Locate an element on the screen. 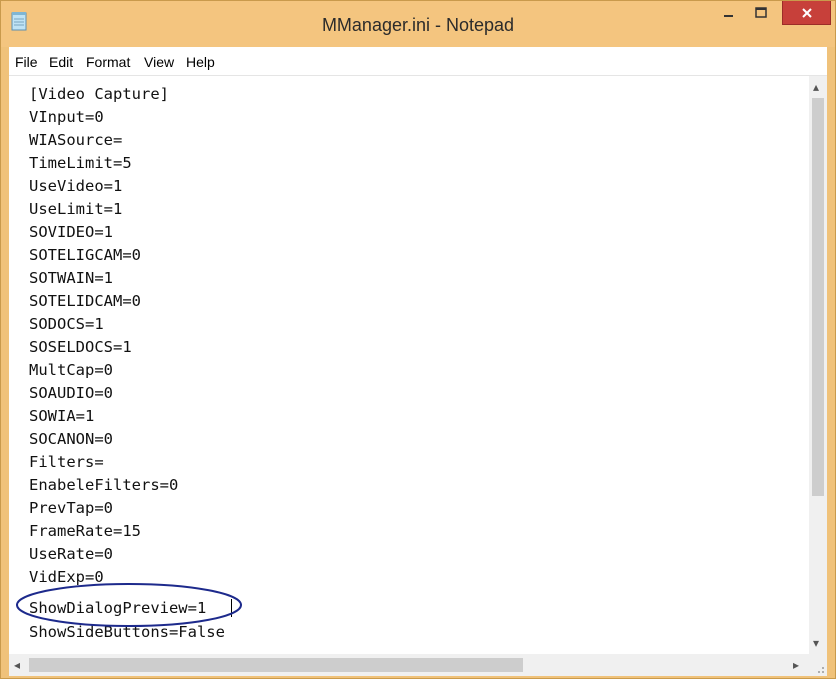 Image resolution: width=836 pixels, height=679 pixels. text-line: SOSELDOCS=1 is located at coordinates (80, 347).